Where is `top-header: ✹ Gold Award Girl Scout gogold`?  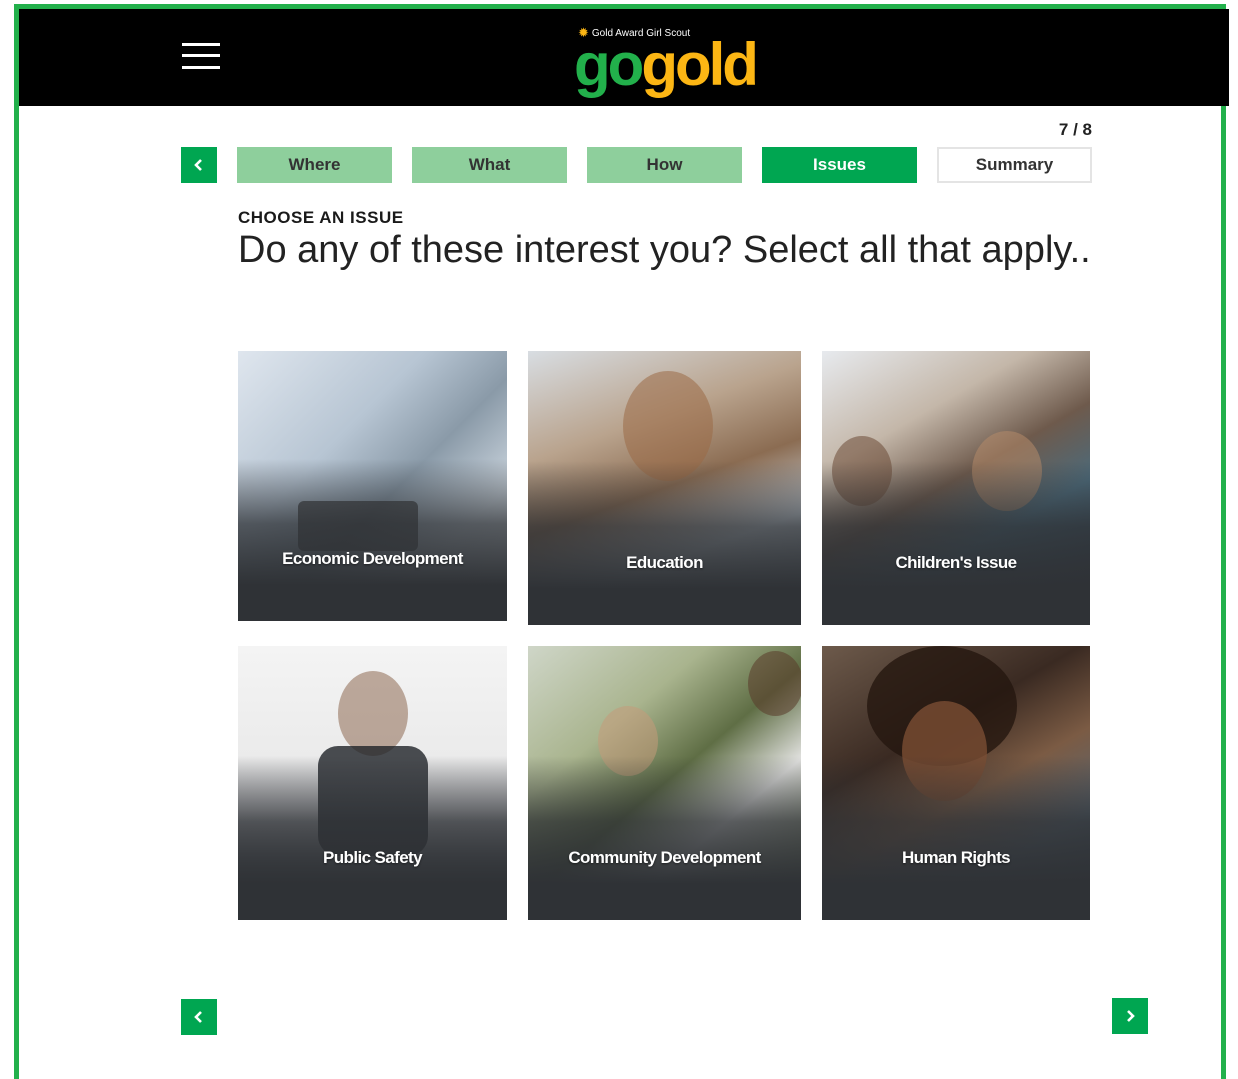
top-header: ✹ Gold Award Girl Scout gogold is located at coordinates (624, 57).